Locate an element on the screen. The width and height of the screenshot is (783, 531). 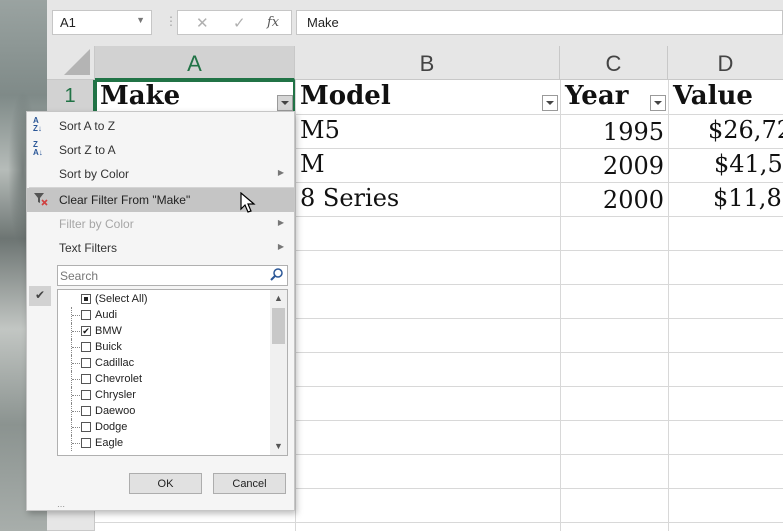
list-item-label: Dodge is located at coordinates (111, 427).